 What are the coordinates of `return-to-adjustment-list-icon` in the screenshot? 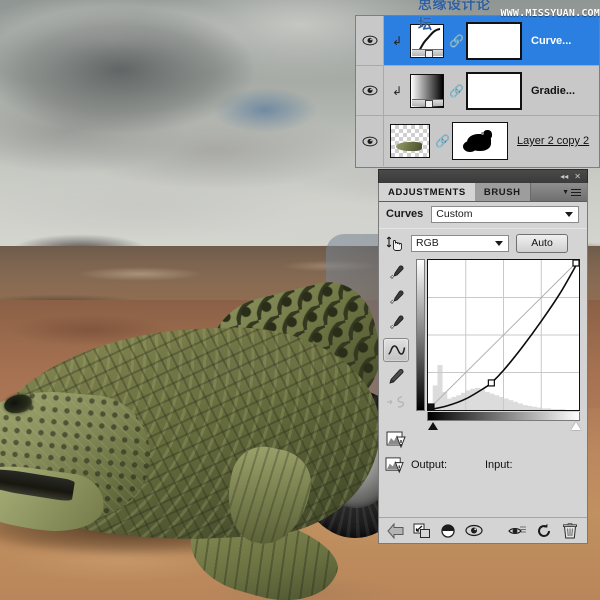 It's located at (395, 530).